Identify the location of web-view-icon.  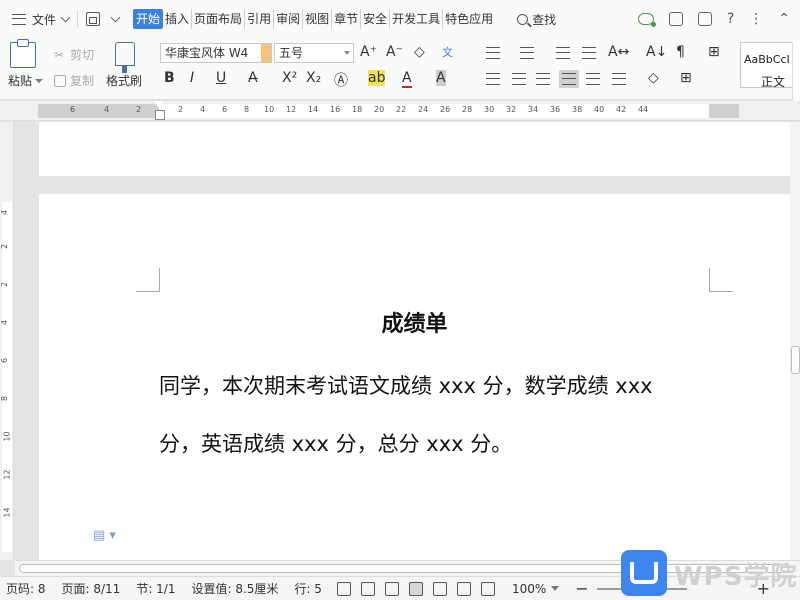
(463, 588).